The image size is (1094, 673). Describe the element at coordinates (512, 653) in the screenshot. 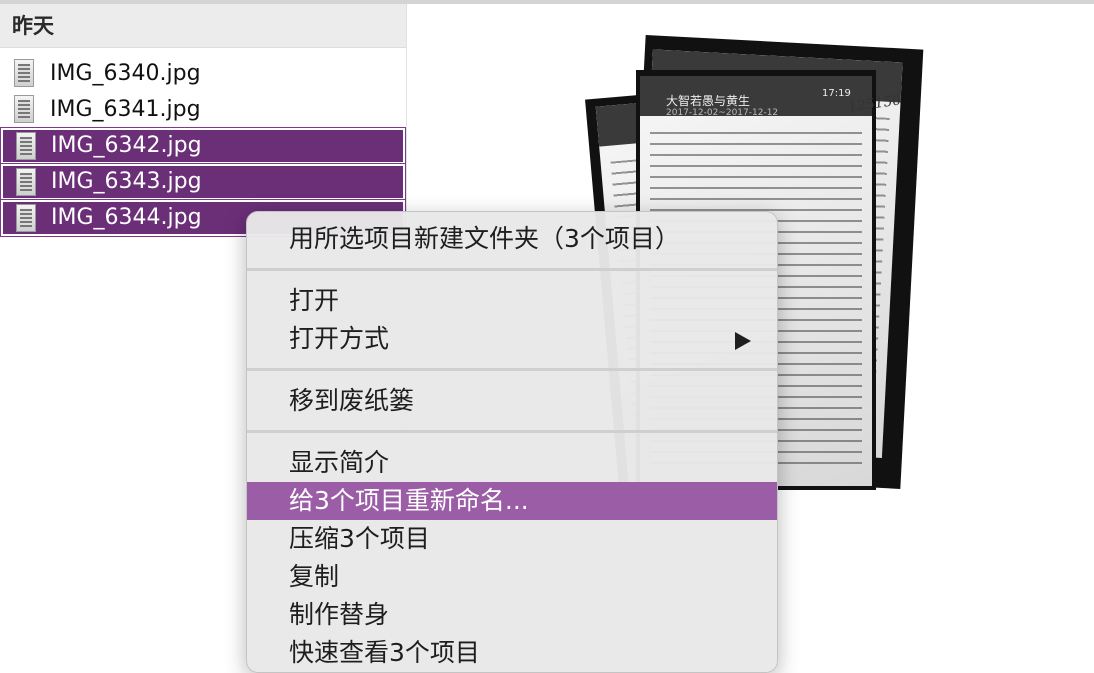

I see `menu-item-quick-look: 快速查看3个项目` at that location.